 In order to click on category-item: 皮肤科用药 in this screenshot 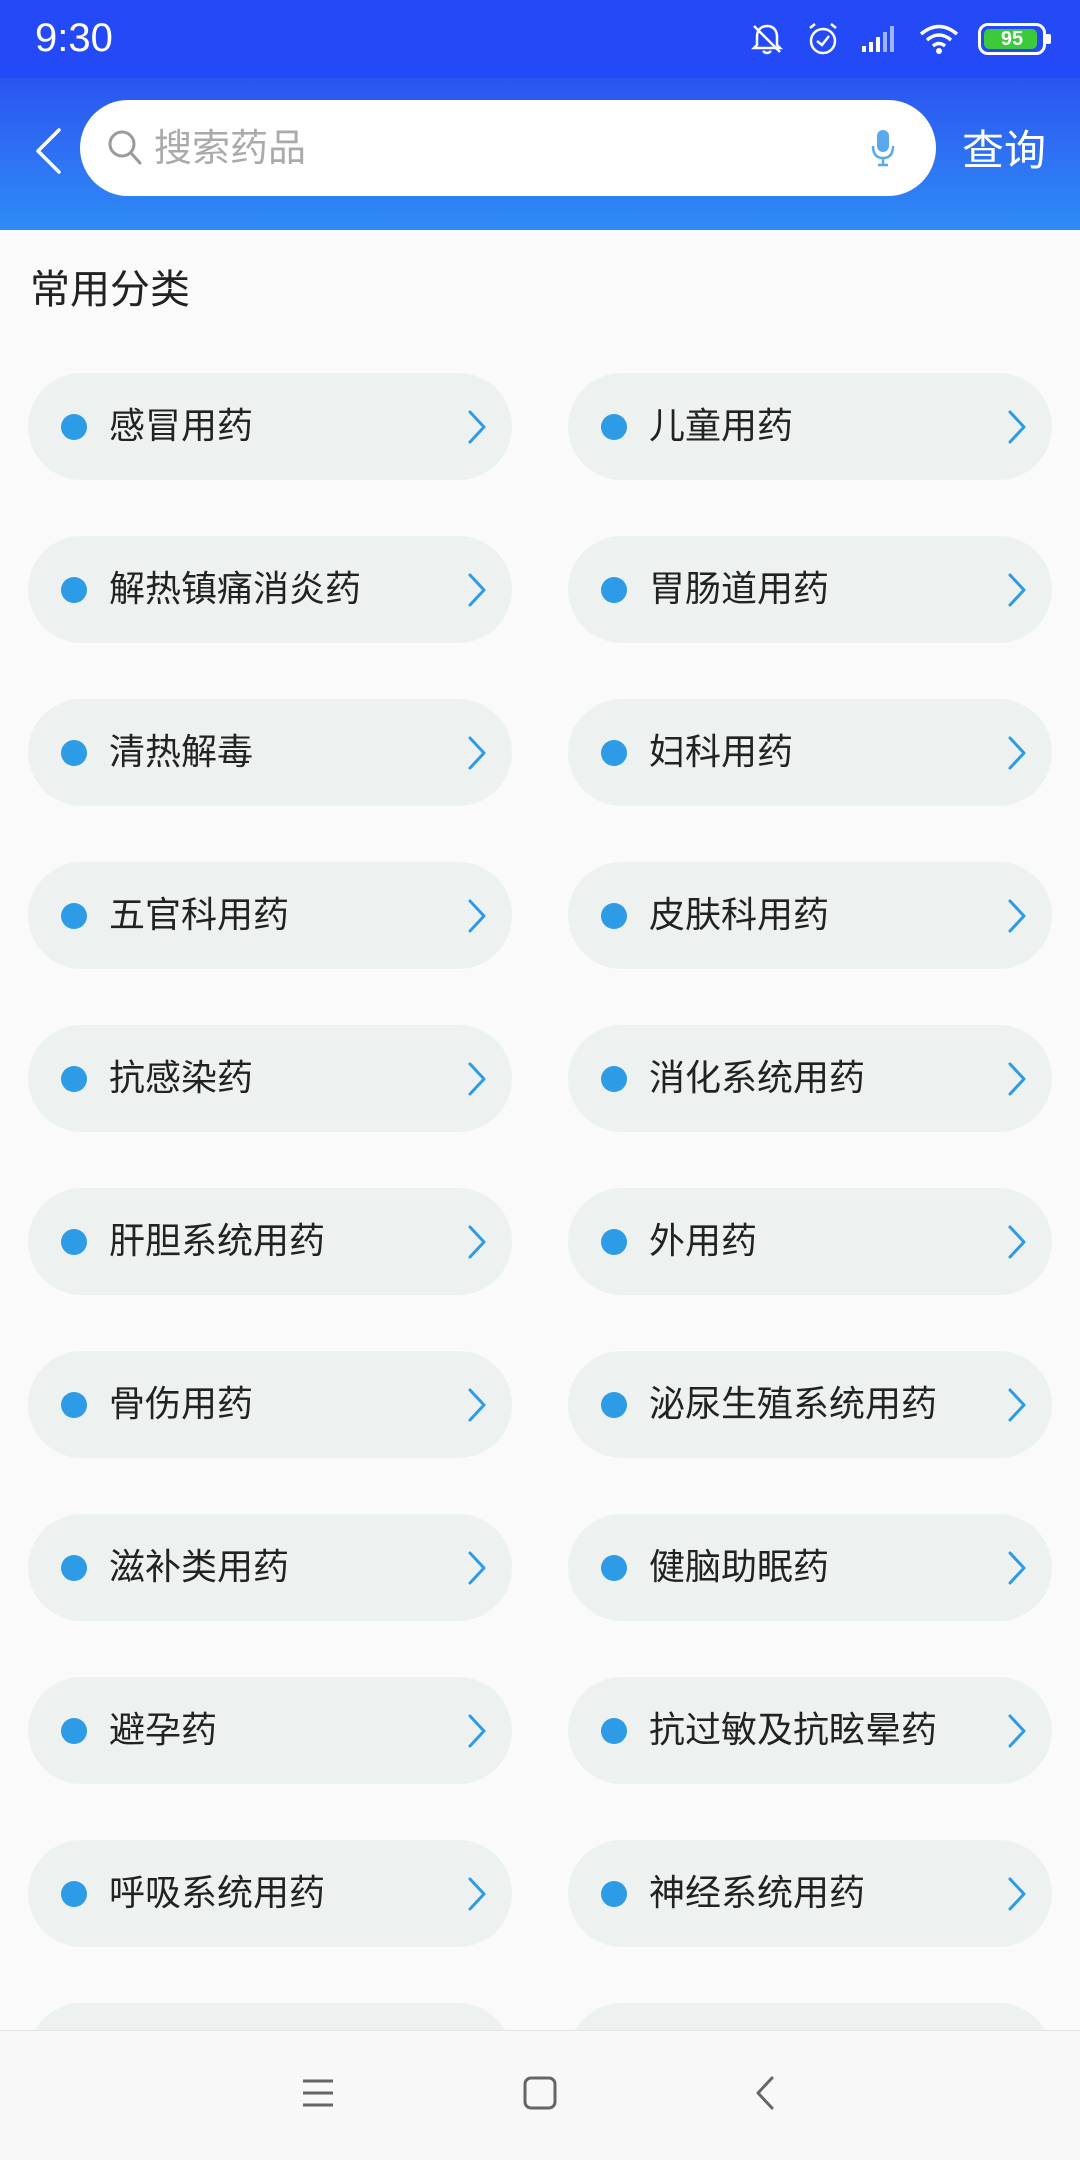, I will do `click(810, 915)`.